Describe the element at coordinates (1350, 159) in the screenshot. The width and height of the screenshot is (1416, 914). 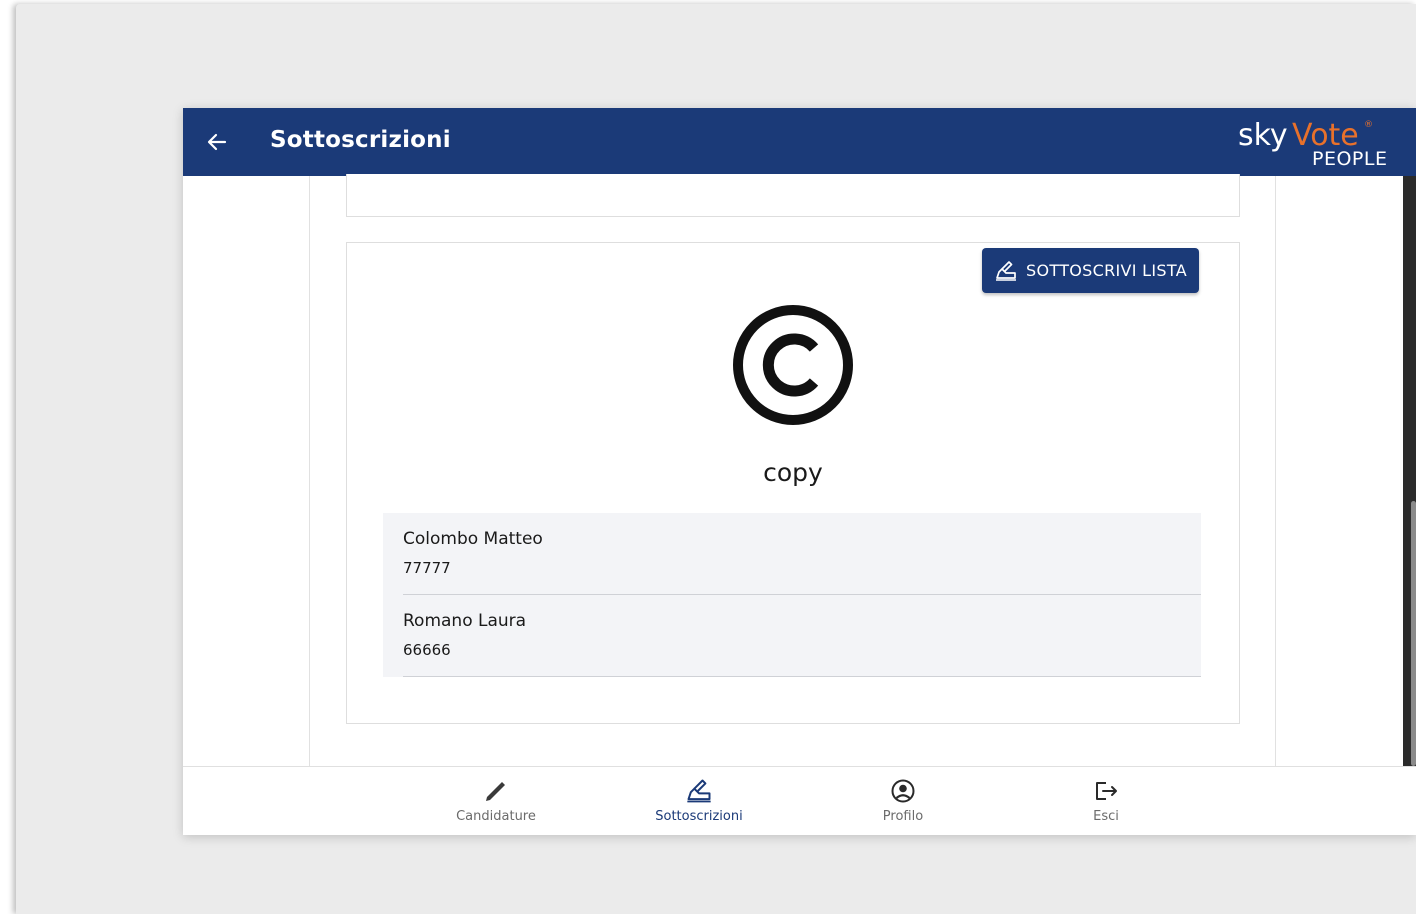
I see `logo-text-people: PEOPLE` at that location.